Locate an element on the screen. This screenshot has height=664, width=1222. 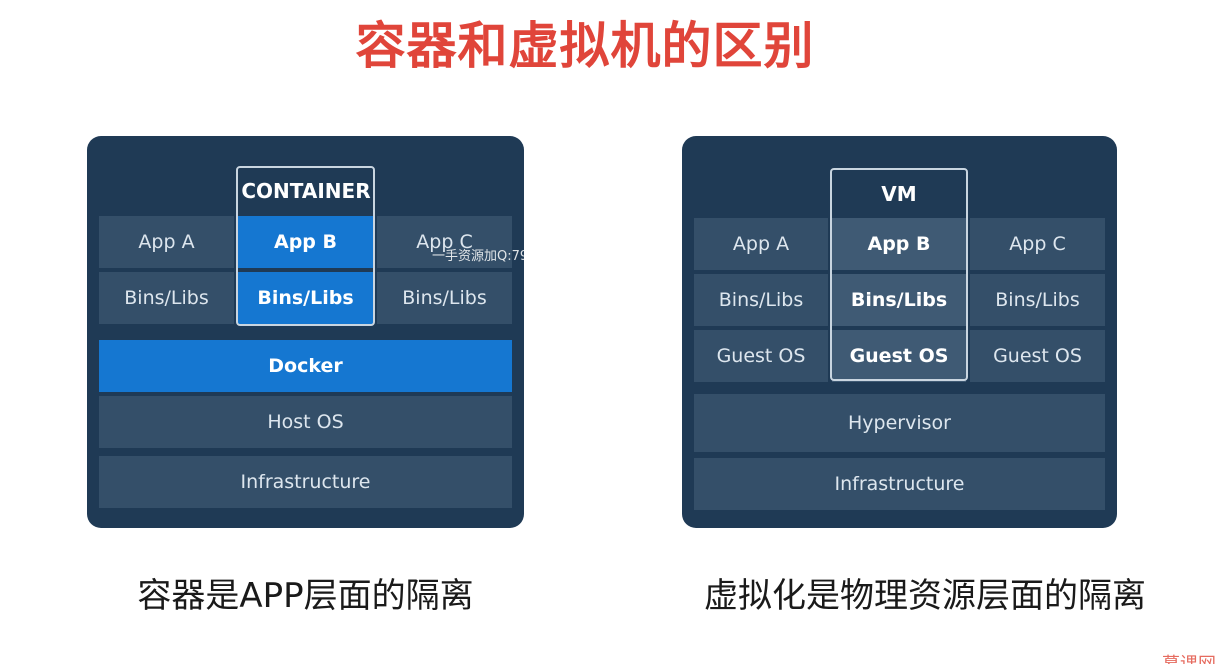
docker-layer: Docker is located at coordinates (305, 366).